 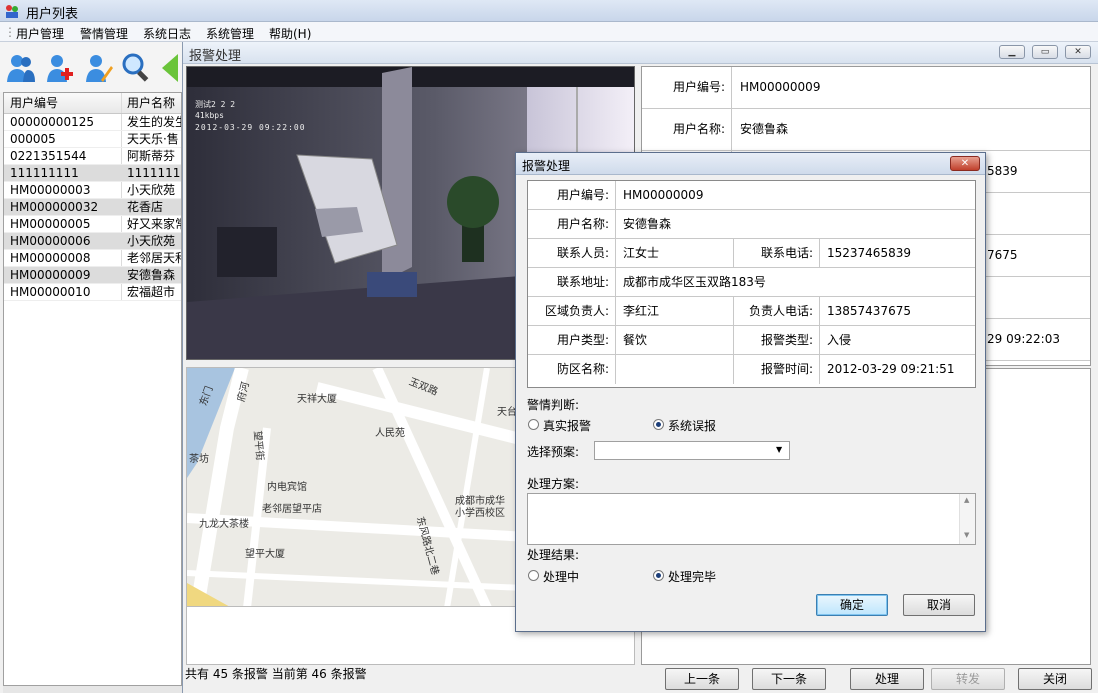 I want to click on app-icon, so click(x=12, y=11).